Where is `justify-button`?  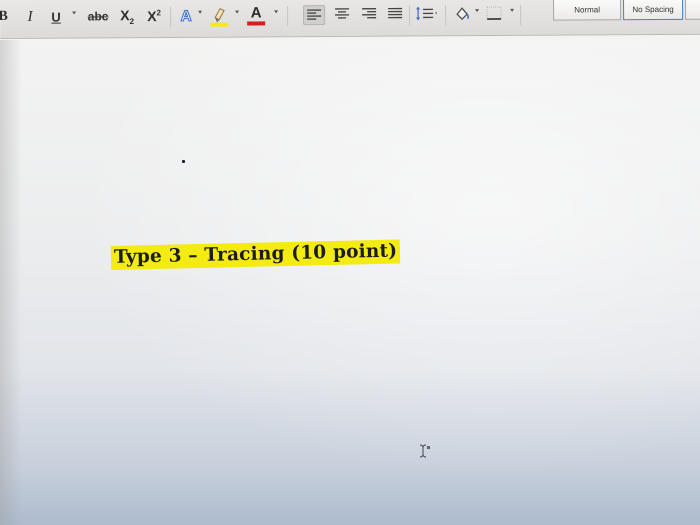
justify-button is located at coordinates (395, 14).